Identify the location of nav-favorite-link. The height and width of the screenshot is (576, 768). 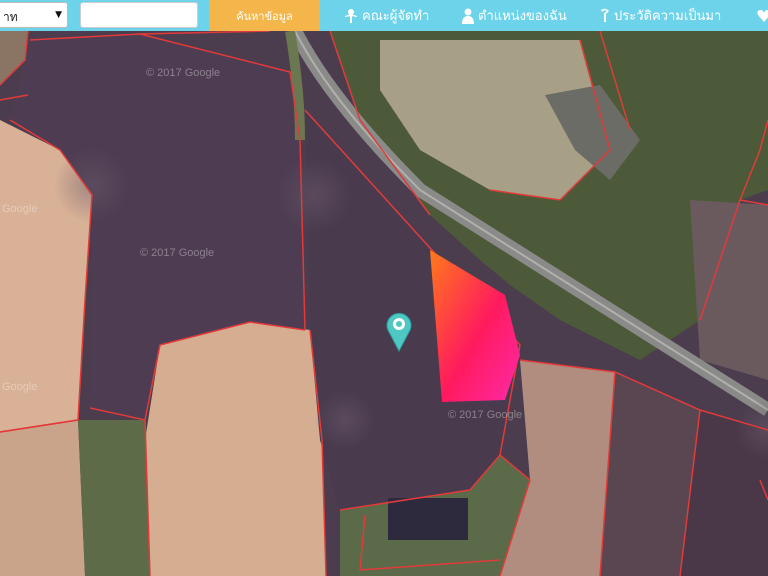
(762, 15).